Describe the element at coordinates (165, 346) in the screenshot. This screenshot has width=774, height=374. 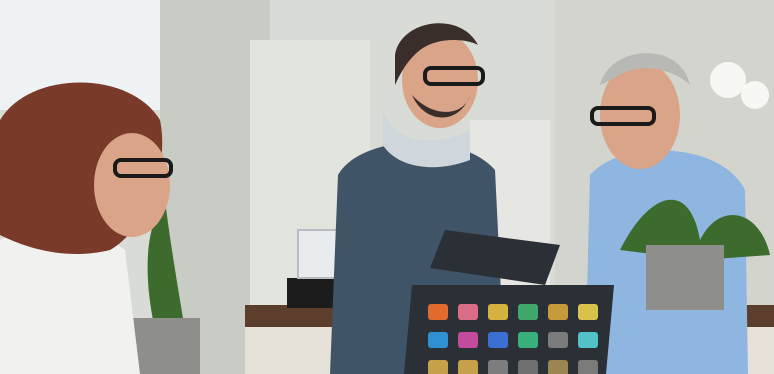
I see `pot-left` at that location.